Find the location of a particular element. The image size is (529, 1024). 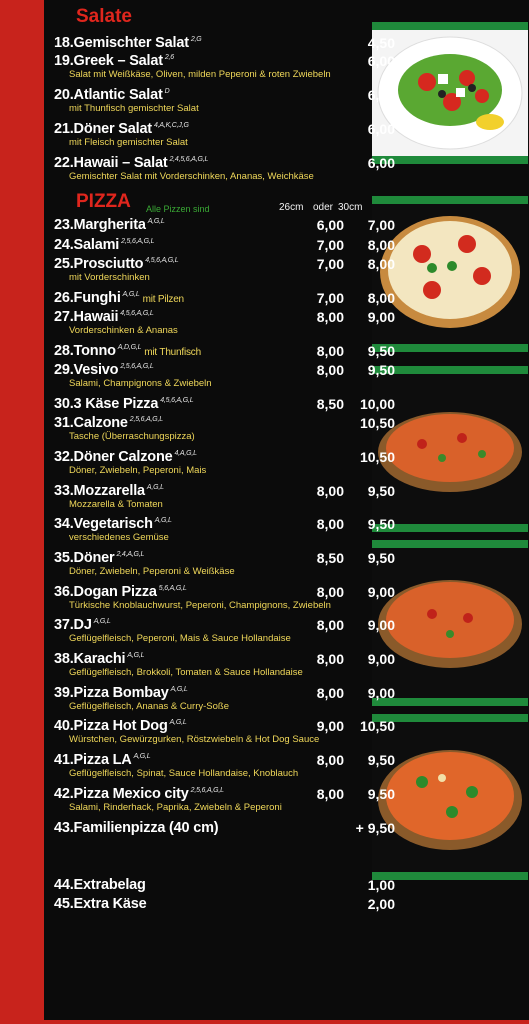

extra-price: 1,00 is located at coordinates (381, 885).